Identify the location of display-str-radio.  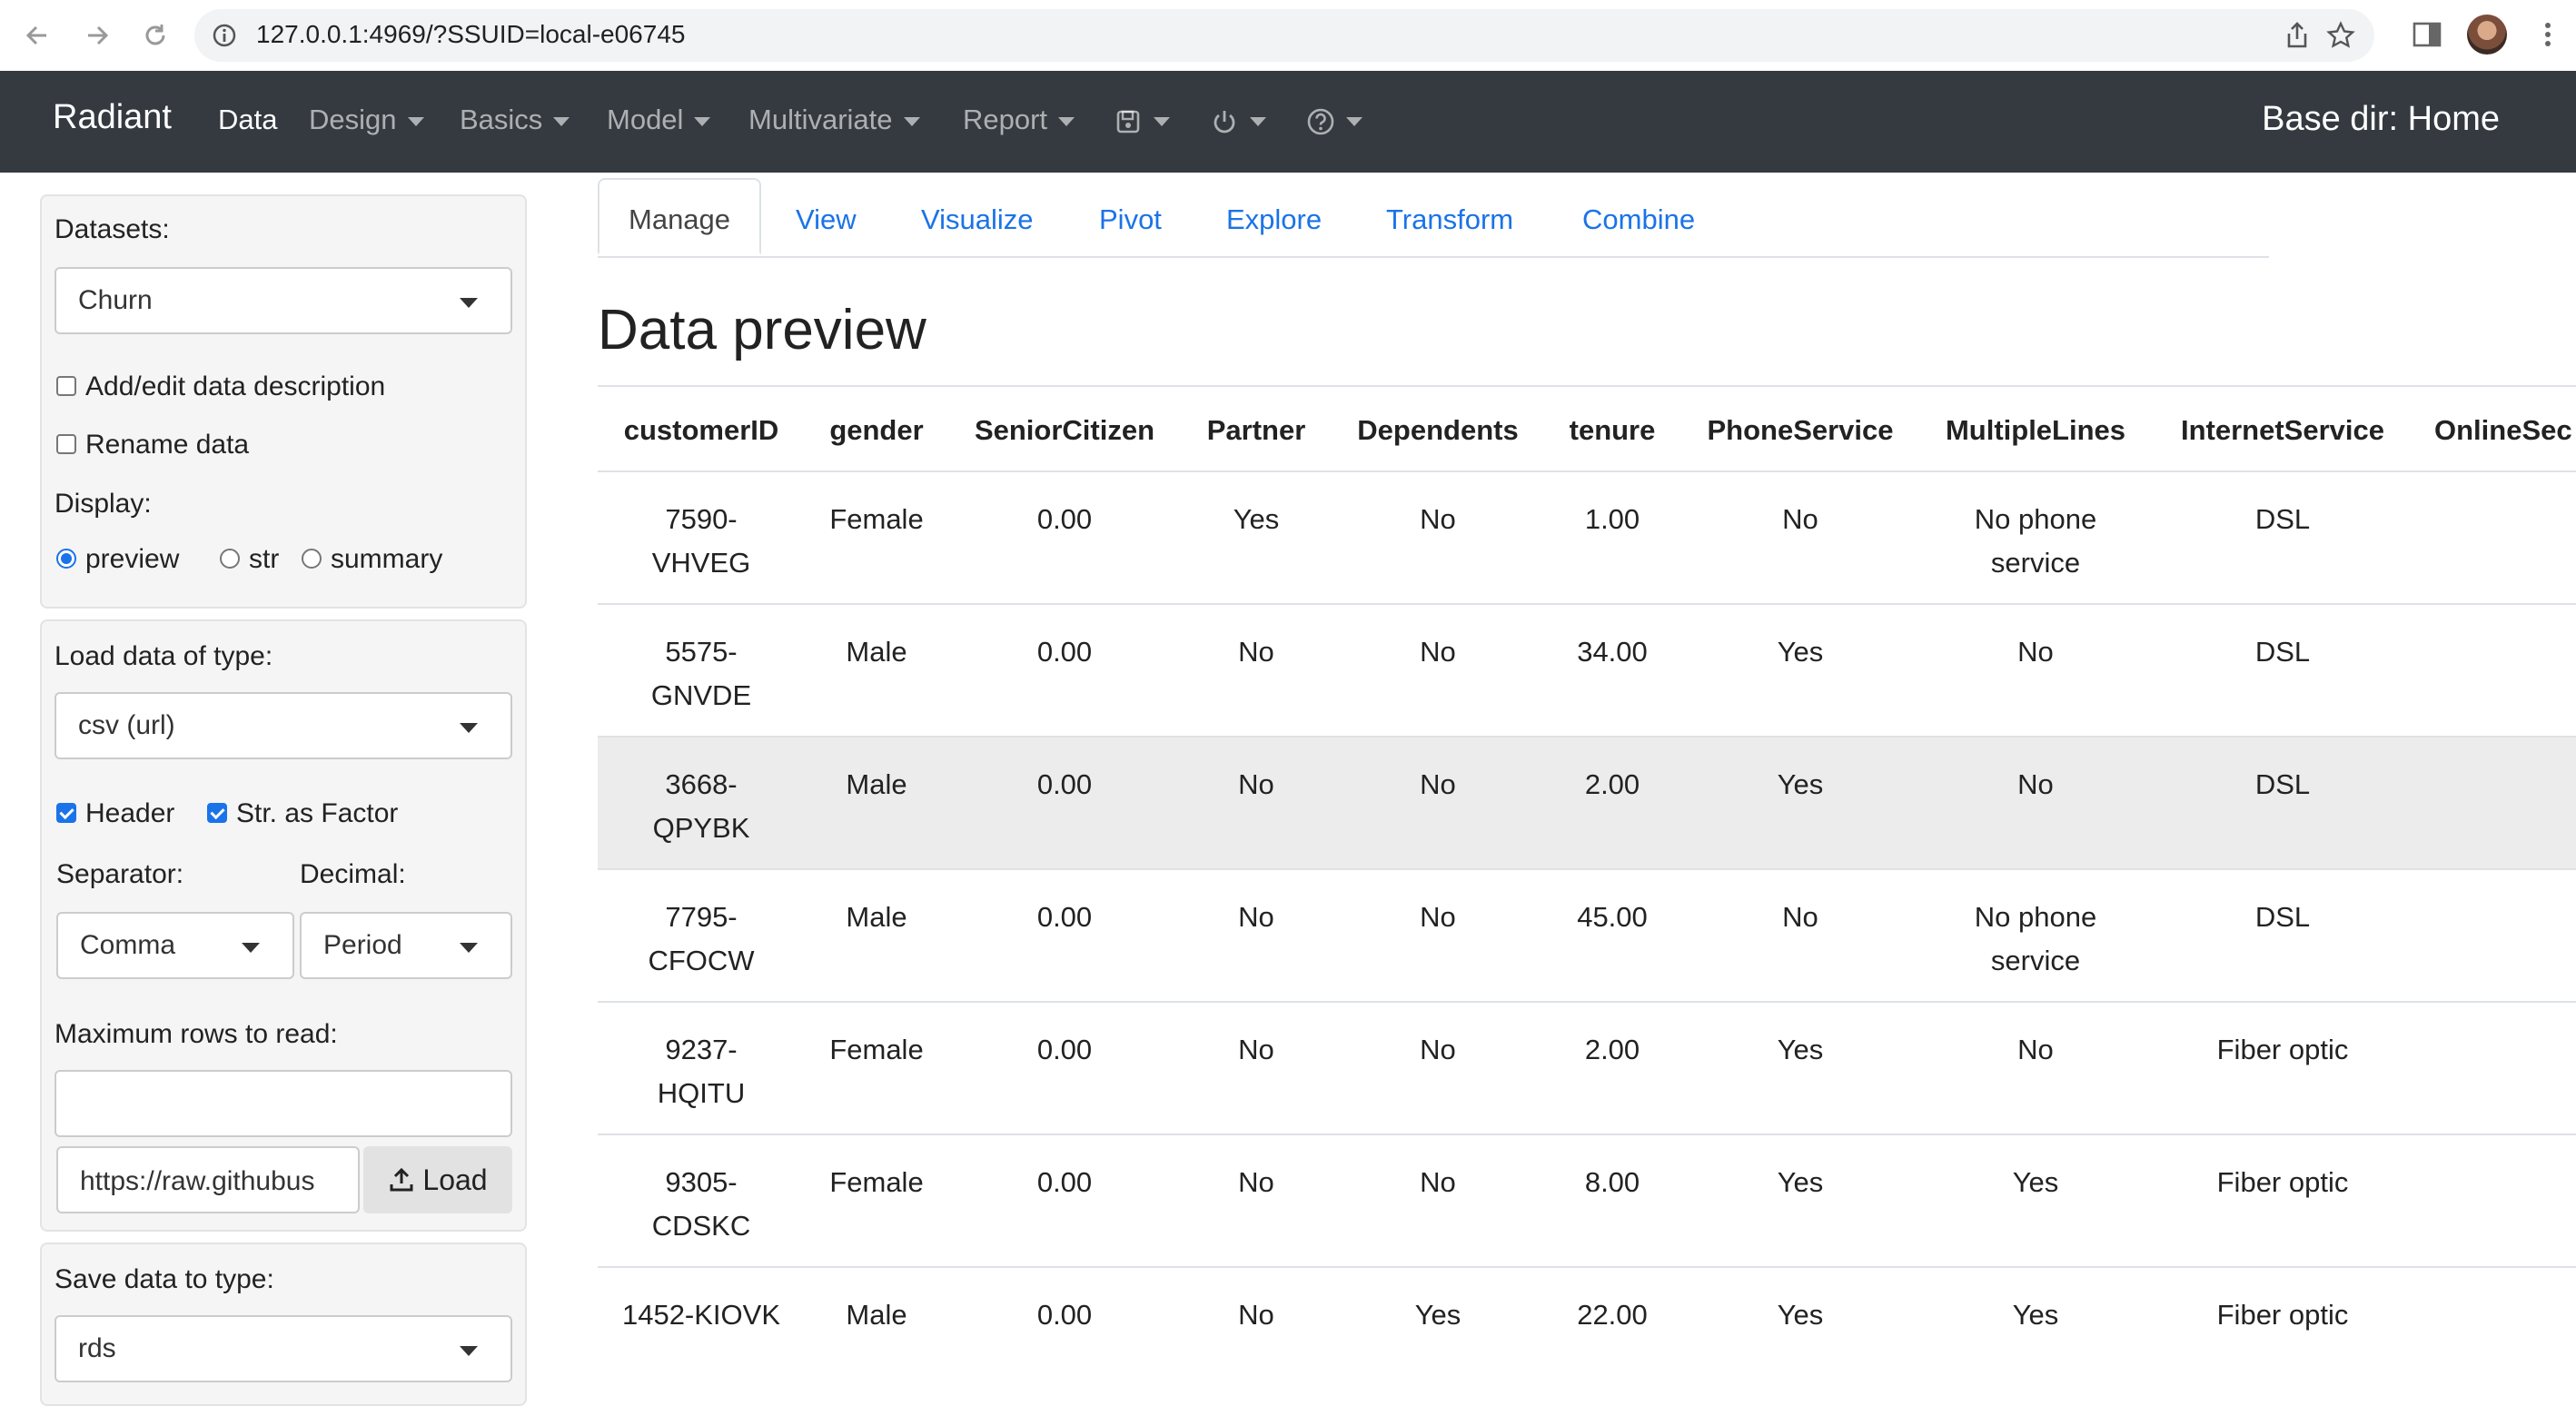
(230, 559).